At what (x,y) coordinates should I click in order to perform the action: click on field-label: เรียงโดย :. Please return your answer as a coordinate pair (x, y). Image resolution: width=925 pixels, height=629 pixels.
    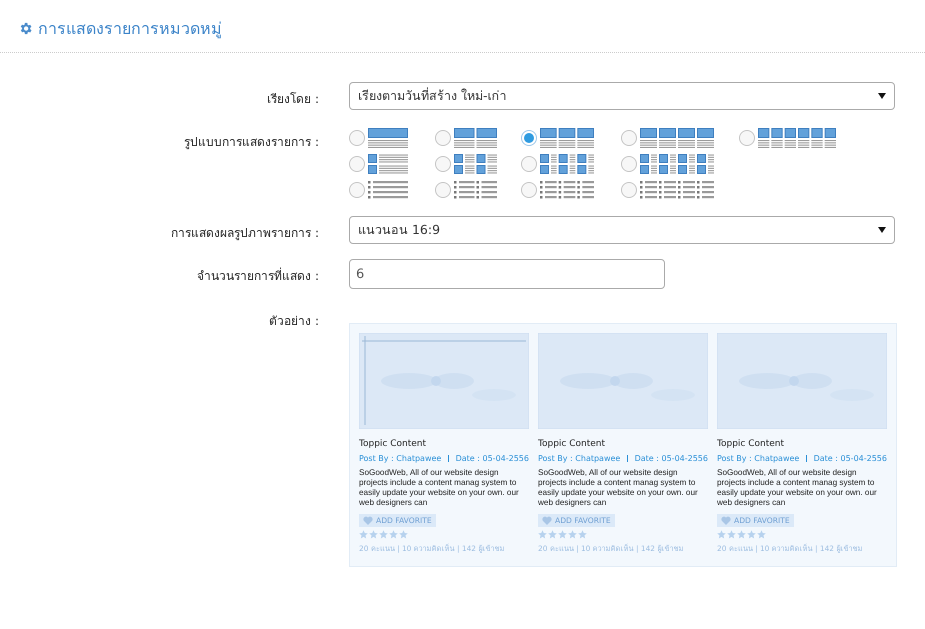
    Looking at the image, I should click on (292, 99).